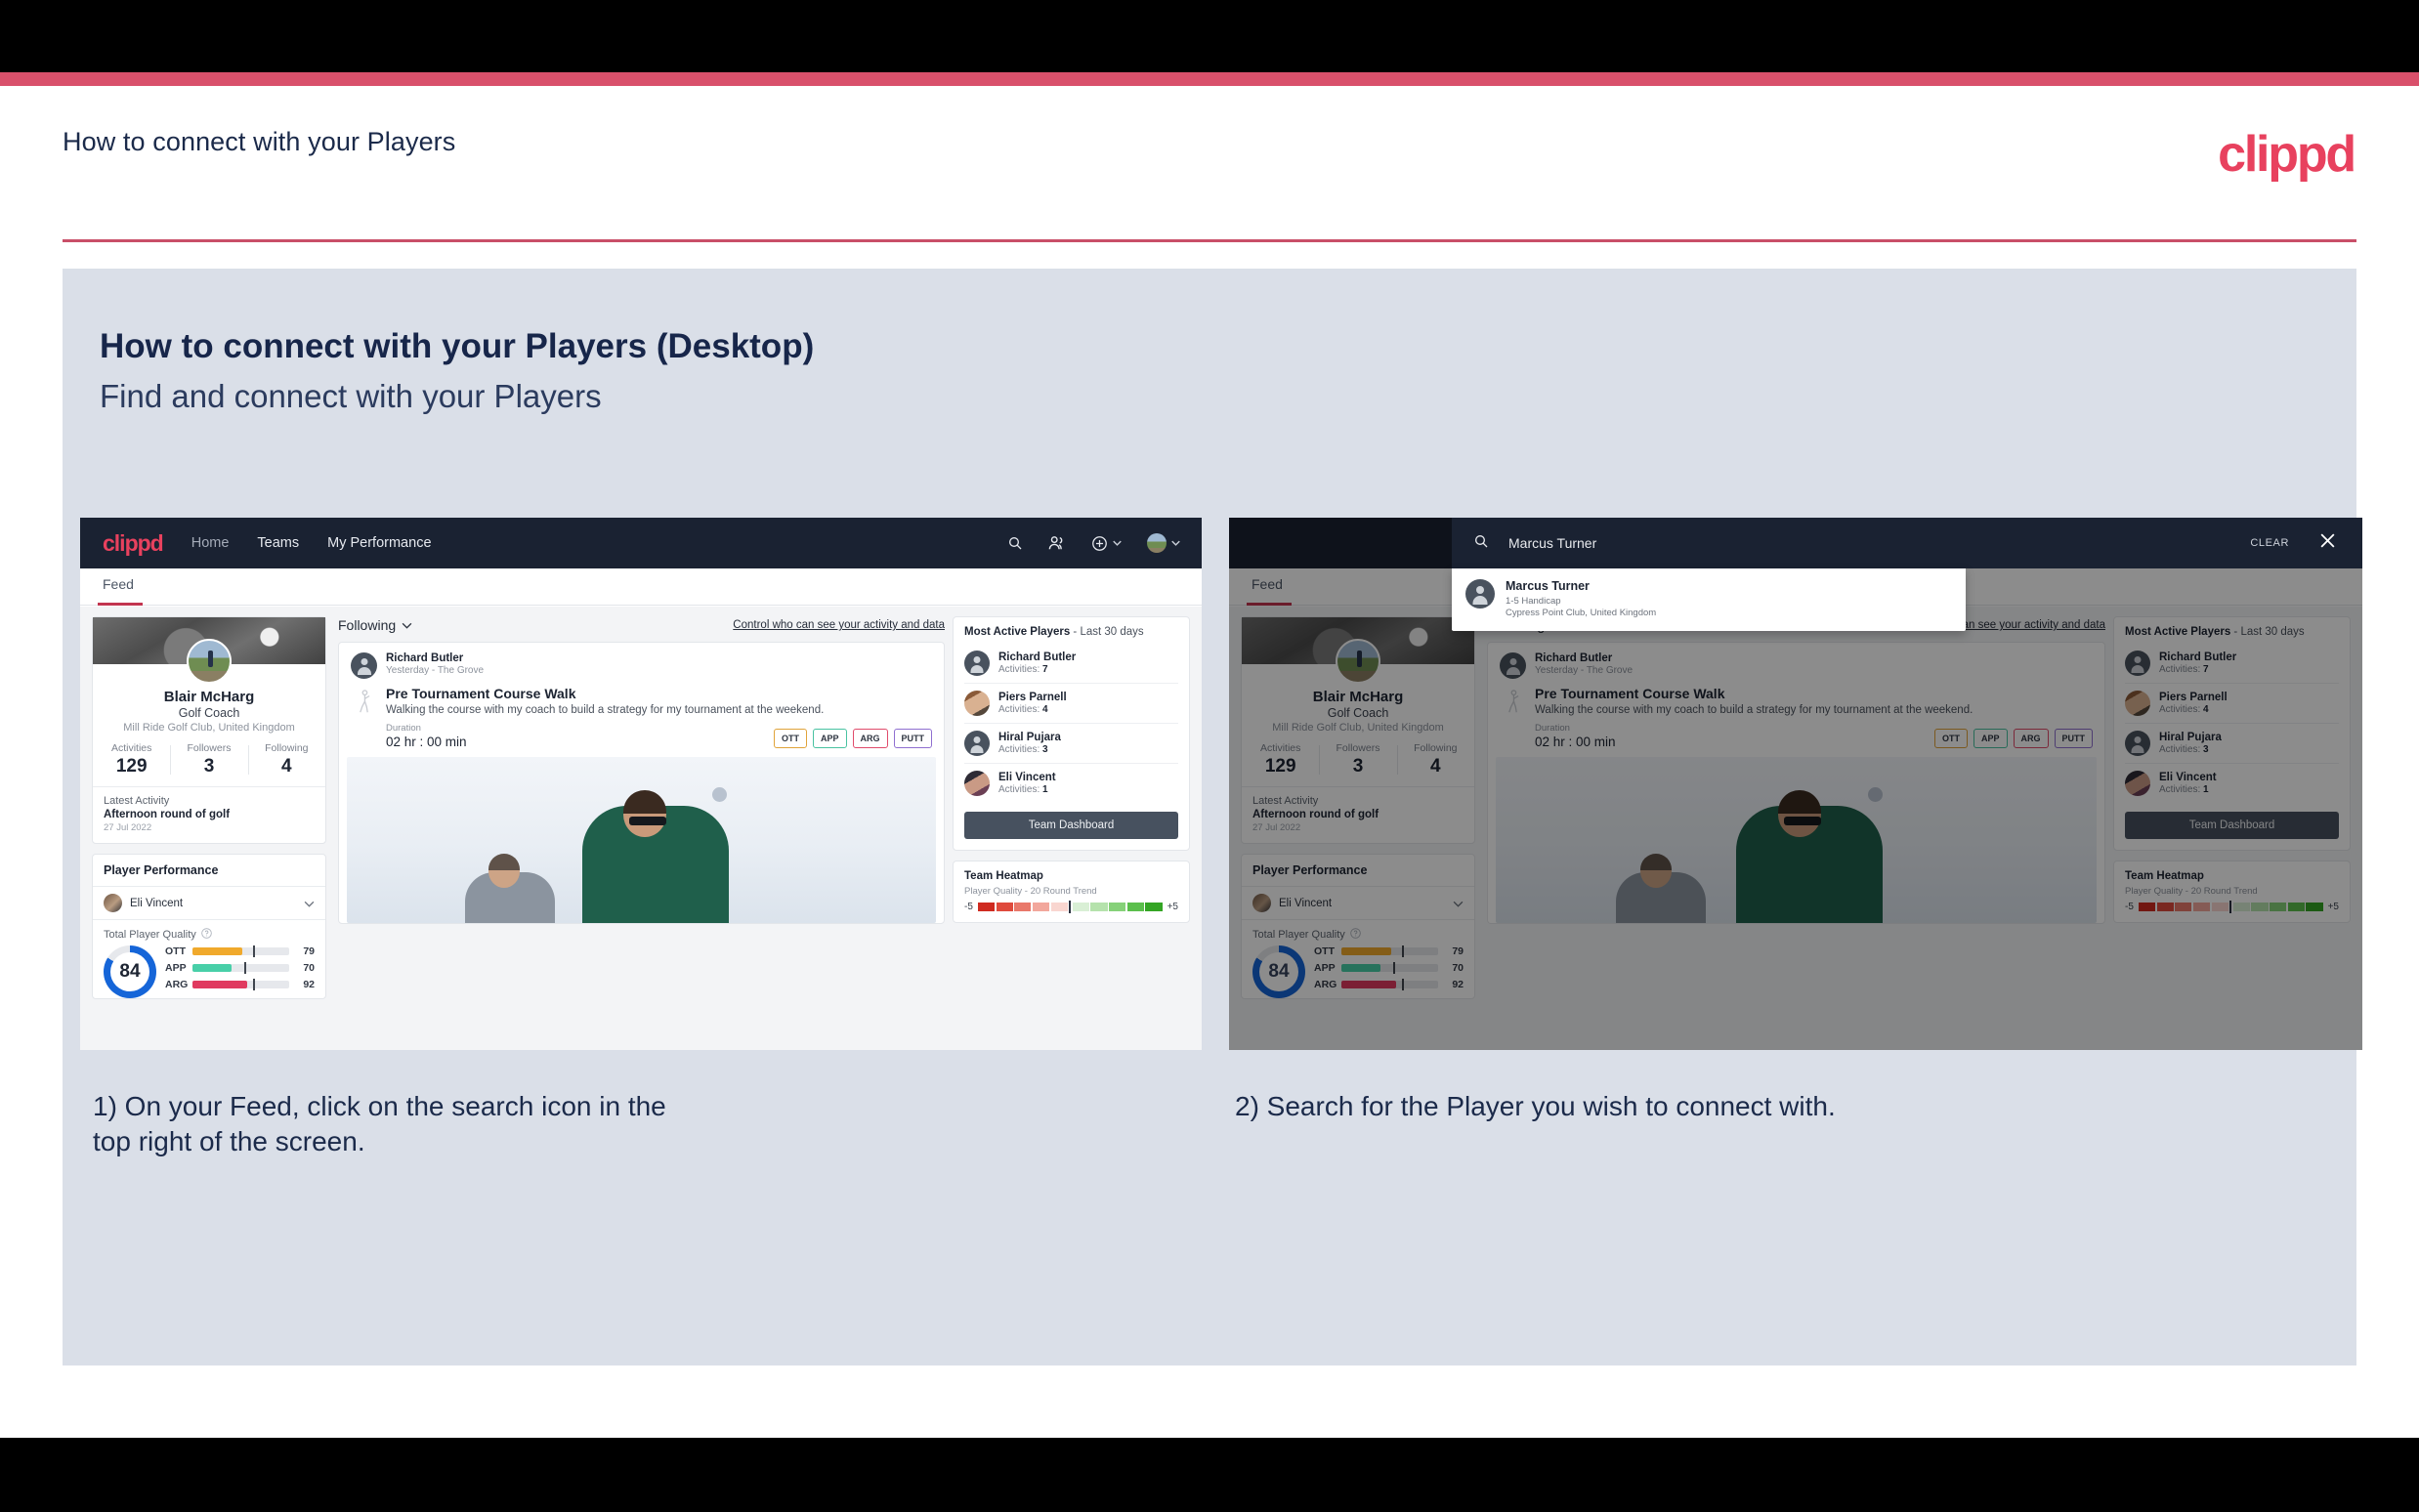 The image size is (2419, 1512). I want to click on stat-label: Following, so click(287, 748).